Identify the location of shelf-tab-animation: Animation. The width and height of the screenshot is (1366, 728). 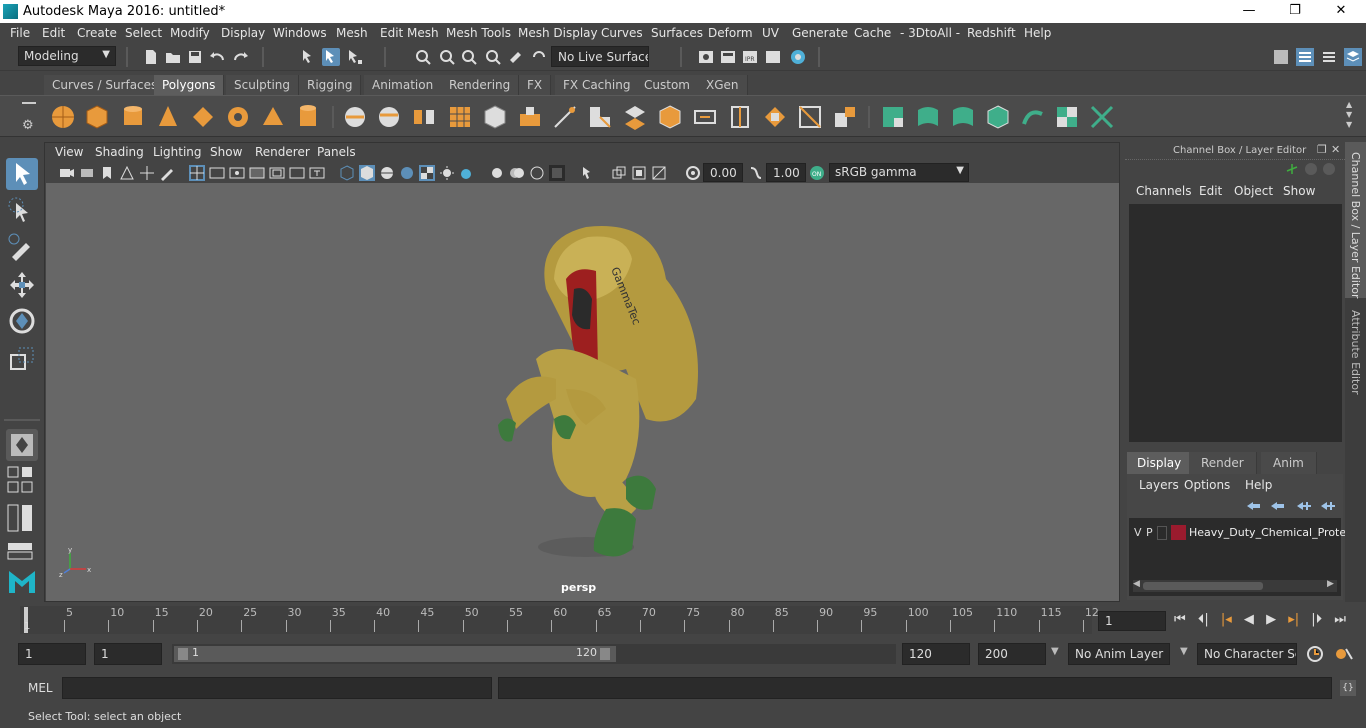
(403, 85).